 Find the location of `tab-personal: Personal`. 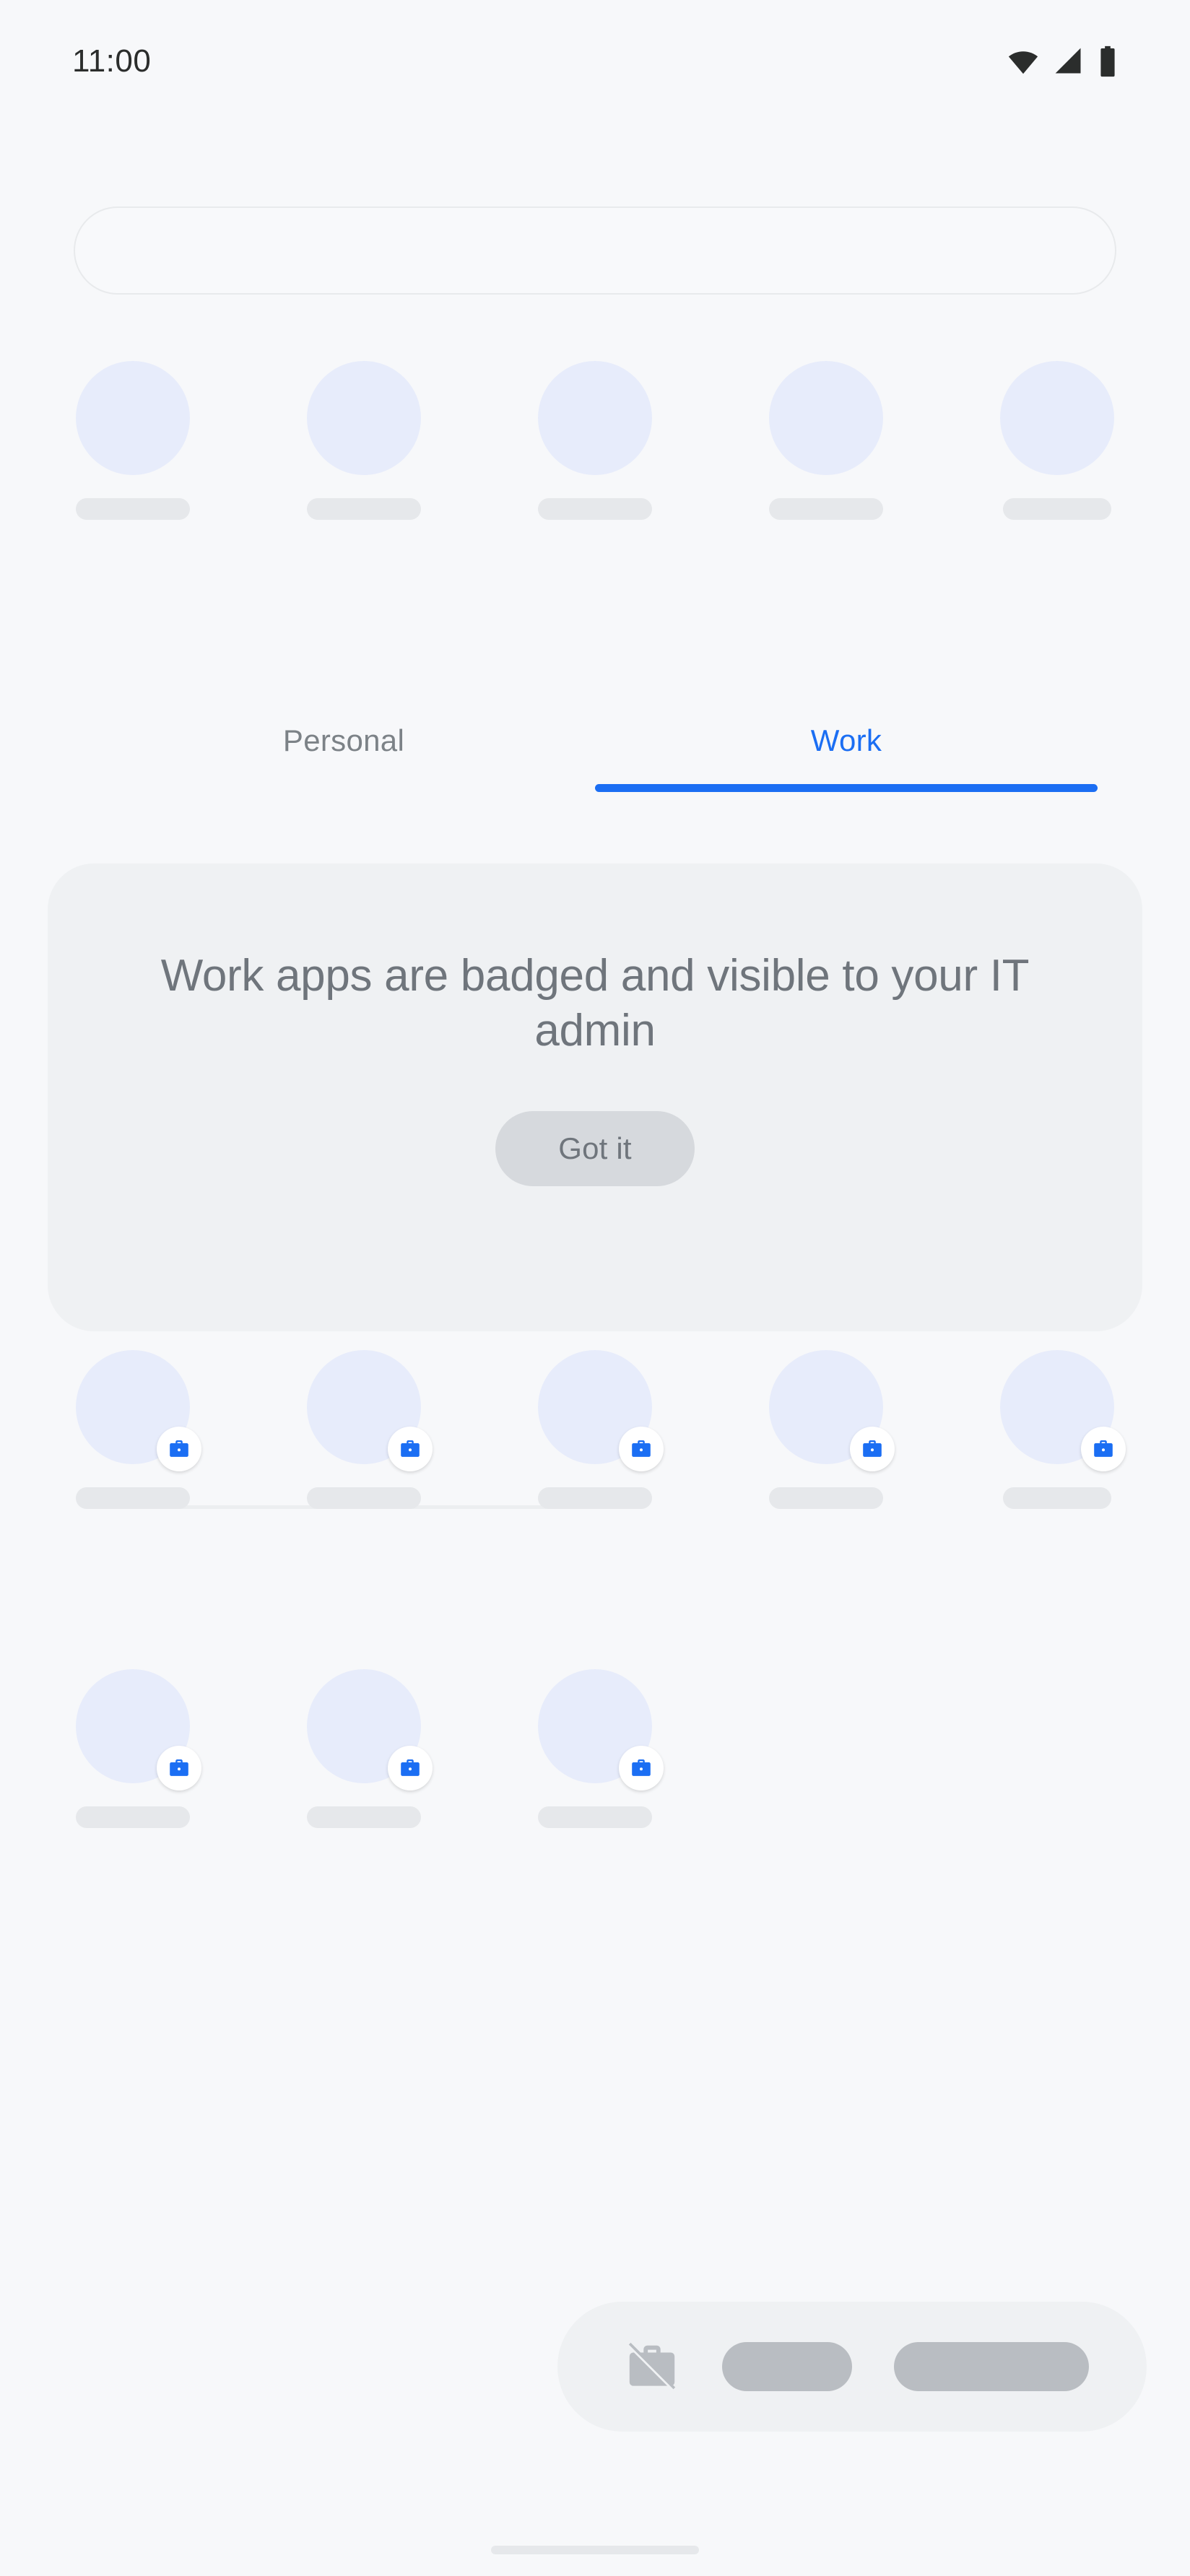

tab-personal: Personal is located at coordinates (343, 740).